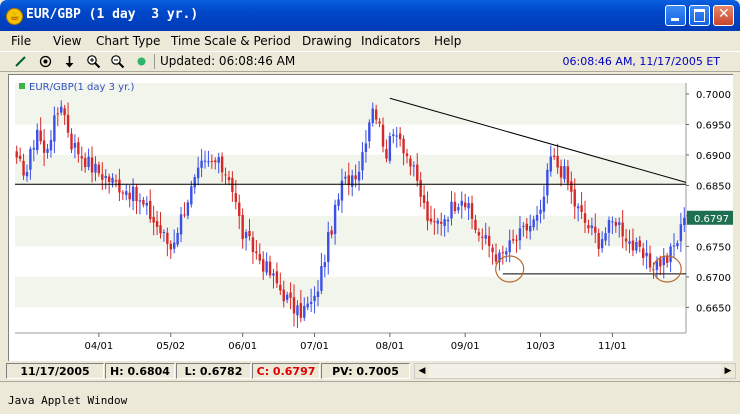 The width and height of the screenshot is (740, 414). What do you see at coordinates (390, 41) in the screenshot?
I see `menu-indicators: Indicators` at bounding box center [390, 41].